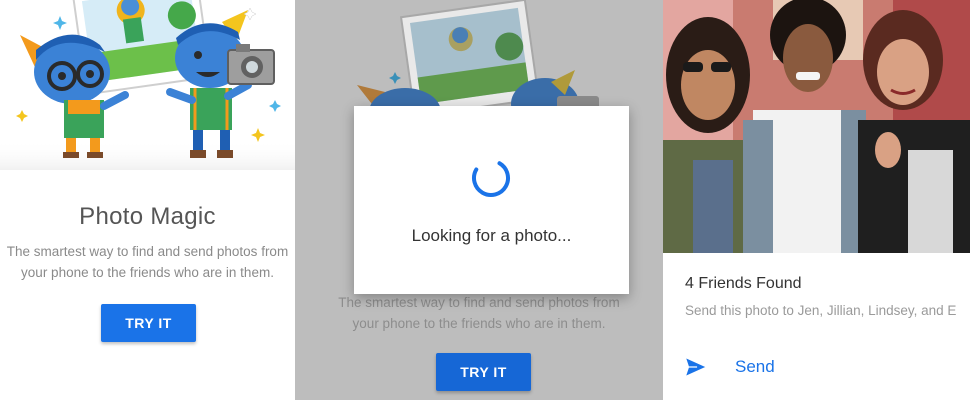 The height and width of the screenshot is (400, 970). Describe the element at coordinates (491, 178) in the screenshot. I see `spinner-icon` at that location.